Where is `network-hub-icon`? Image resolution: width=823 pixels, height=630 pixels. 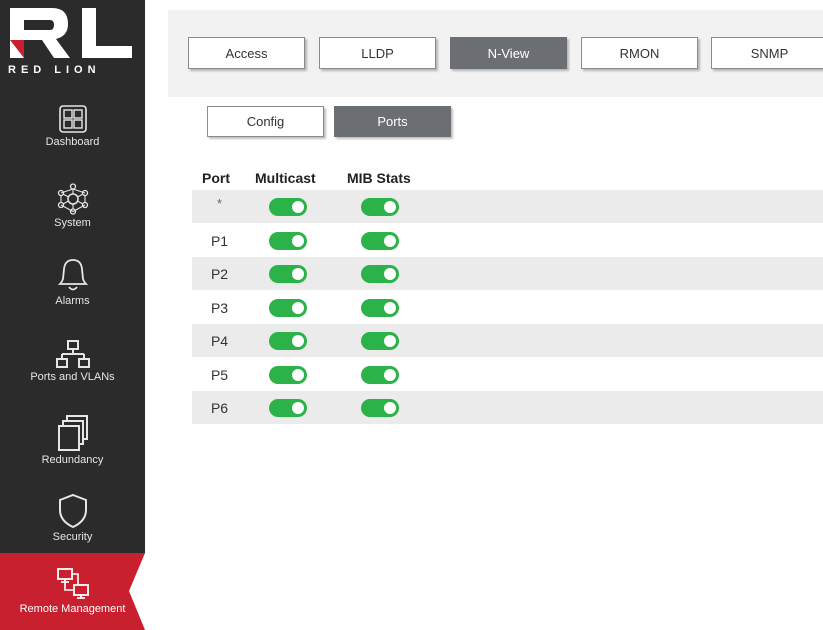
network-hub-icon is located at coordinates (72, 199).